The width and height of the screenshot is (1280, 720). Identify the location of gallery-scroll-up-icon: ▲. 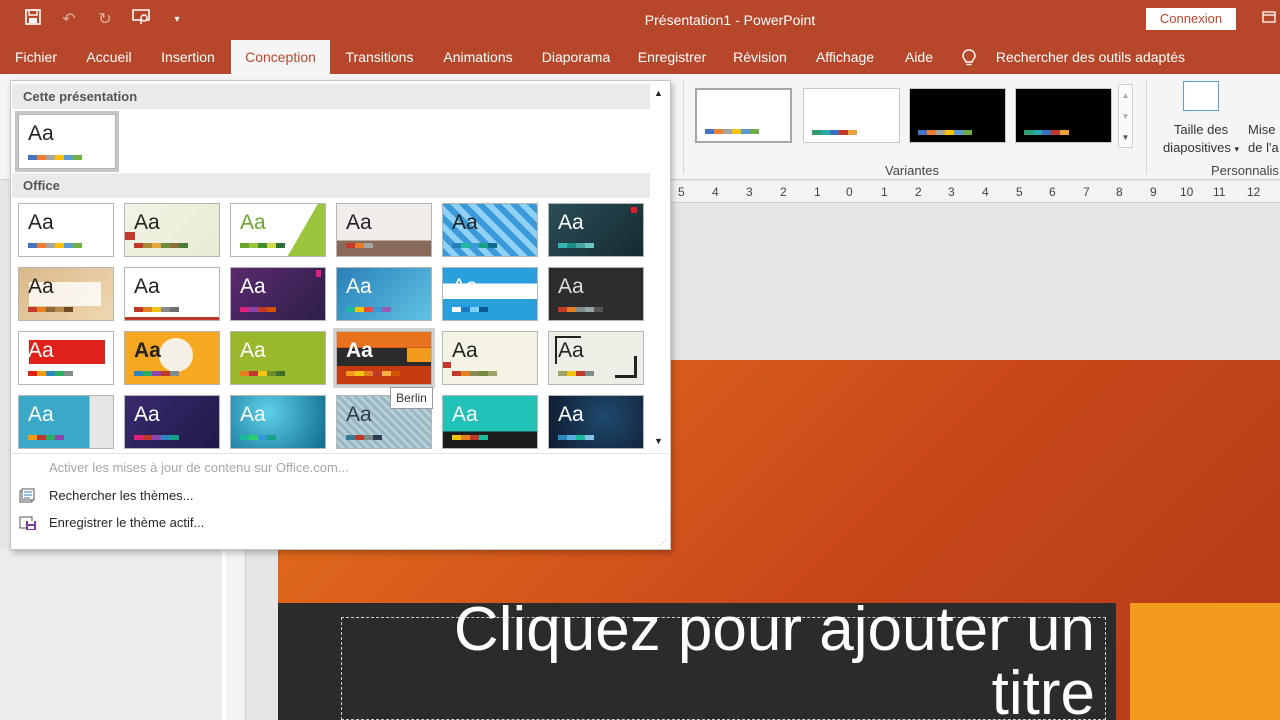
(658, 93).